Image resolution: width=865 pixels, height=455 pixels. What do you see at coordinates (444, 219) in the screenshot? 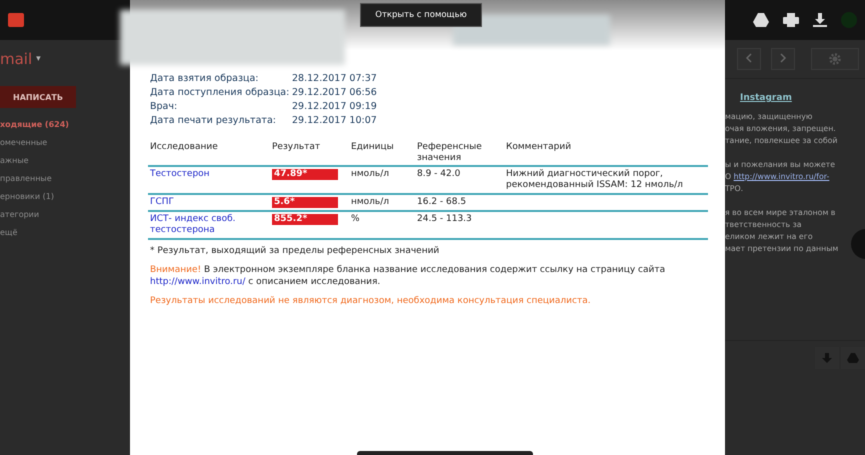
I see `reference-cell: 24.5 - 113.3` at bounding box center [444, 219].